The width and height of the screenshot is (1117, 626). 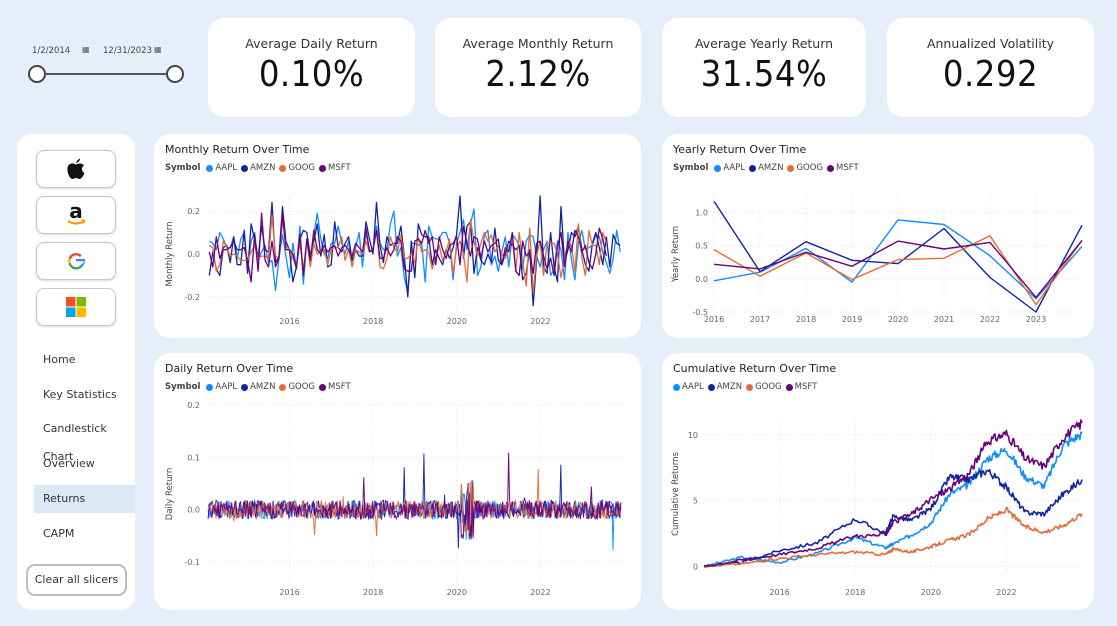 I want to click on kpi-value: 2.12%, so click(x=538, y=74).